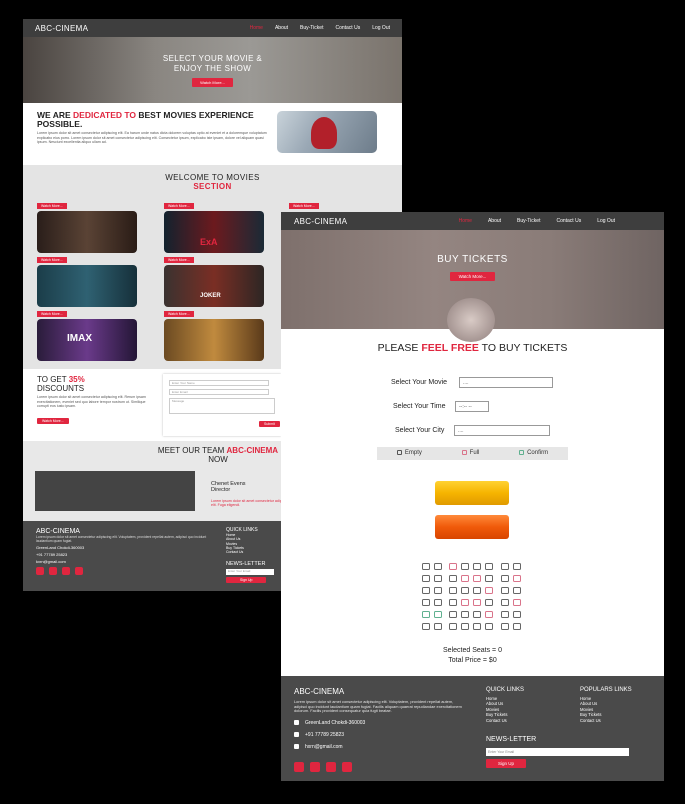 This screenshot has width=685, height=804. What do you see at coordinates (214, 232) in the screenshot?
I see `movie-poster: ExA` at bounding box center [214, 232].